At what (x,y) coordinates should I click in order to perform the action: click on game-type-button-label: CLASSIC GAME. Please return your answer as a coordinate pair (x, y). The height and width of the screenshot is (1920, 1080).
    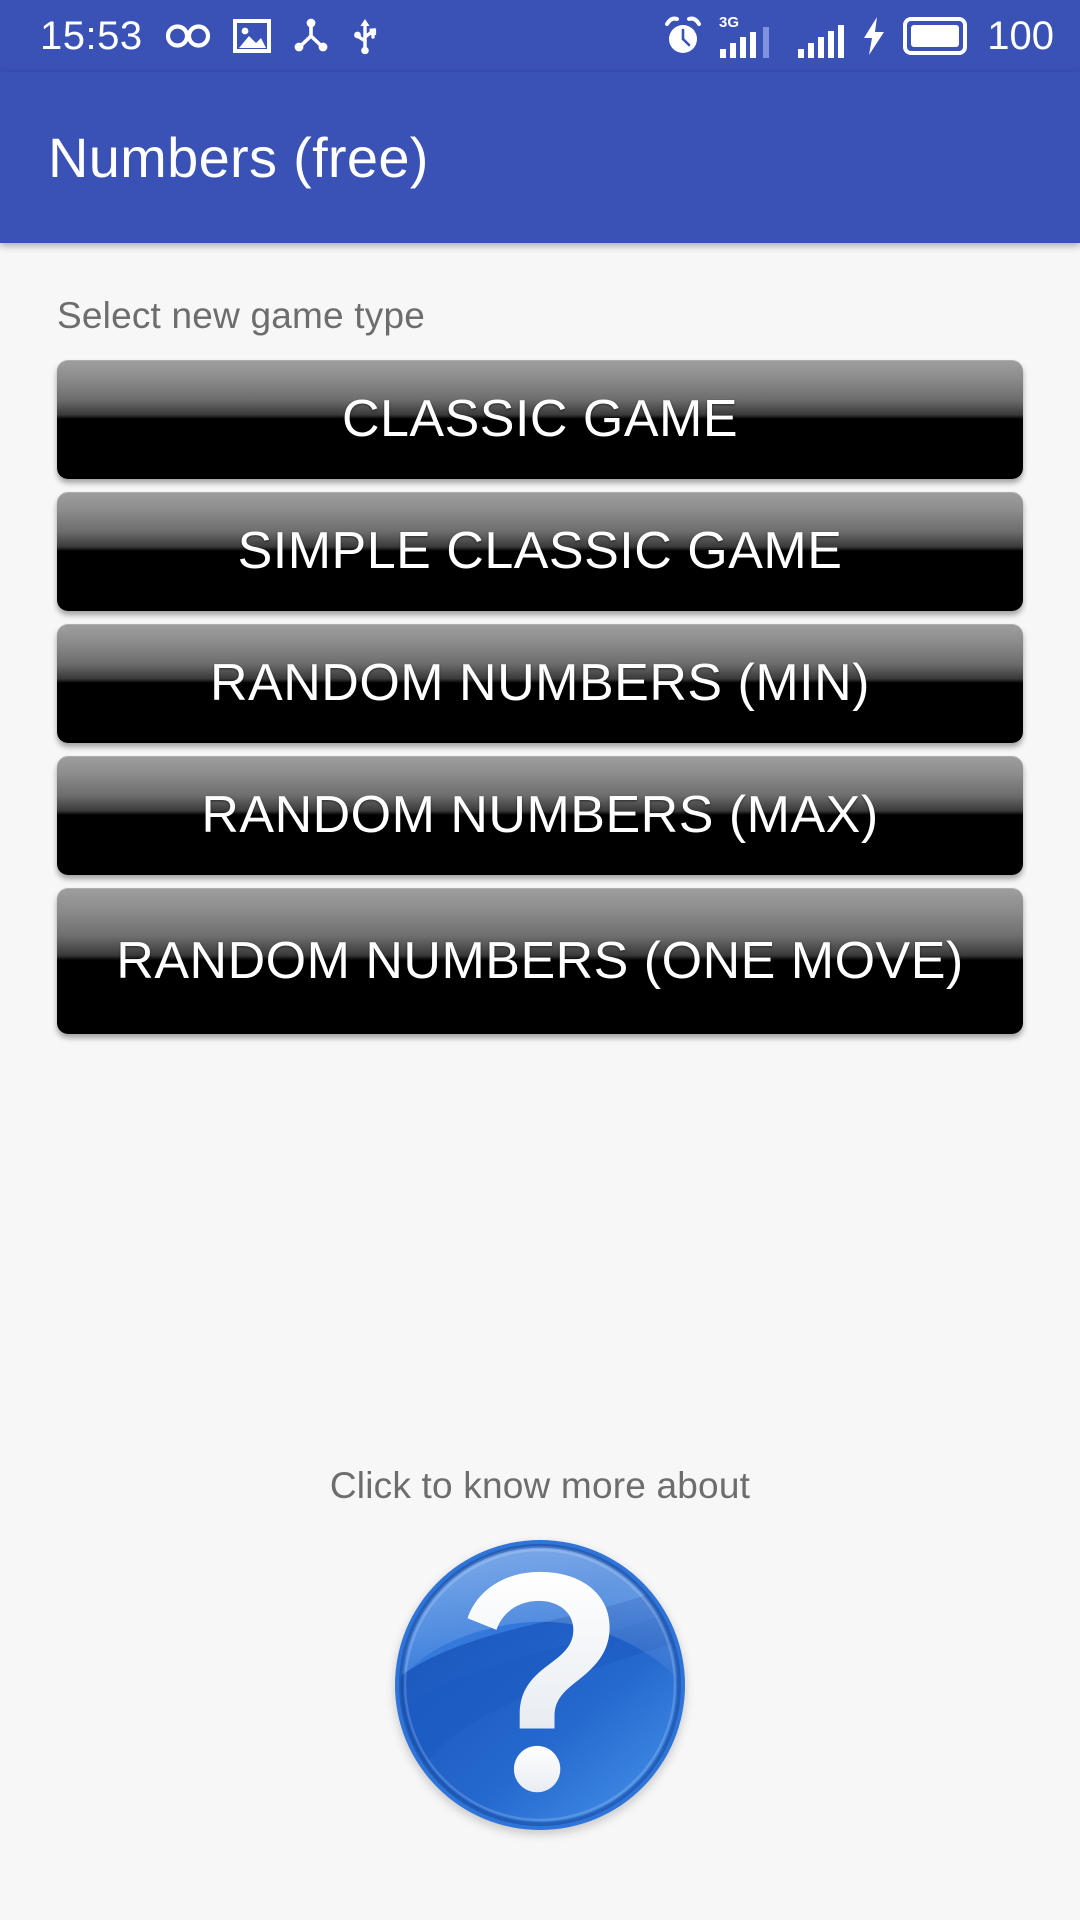
    Looking at the image, I should click on (540, 419).